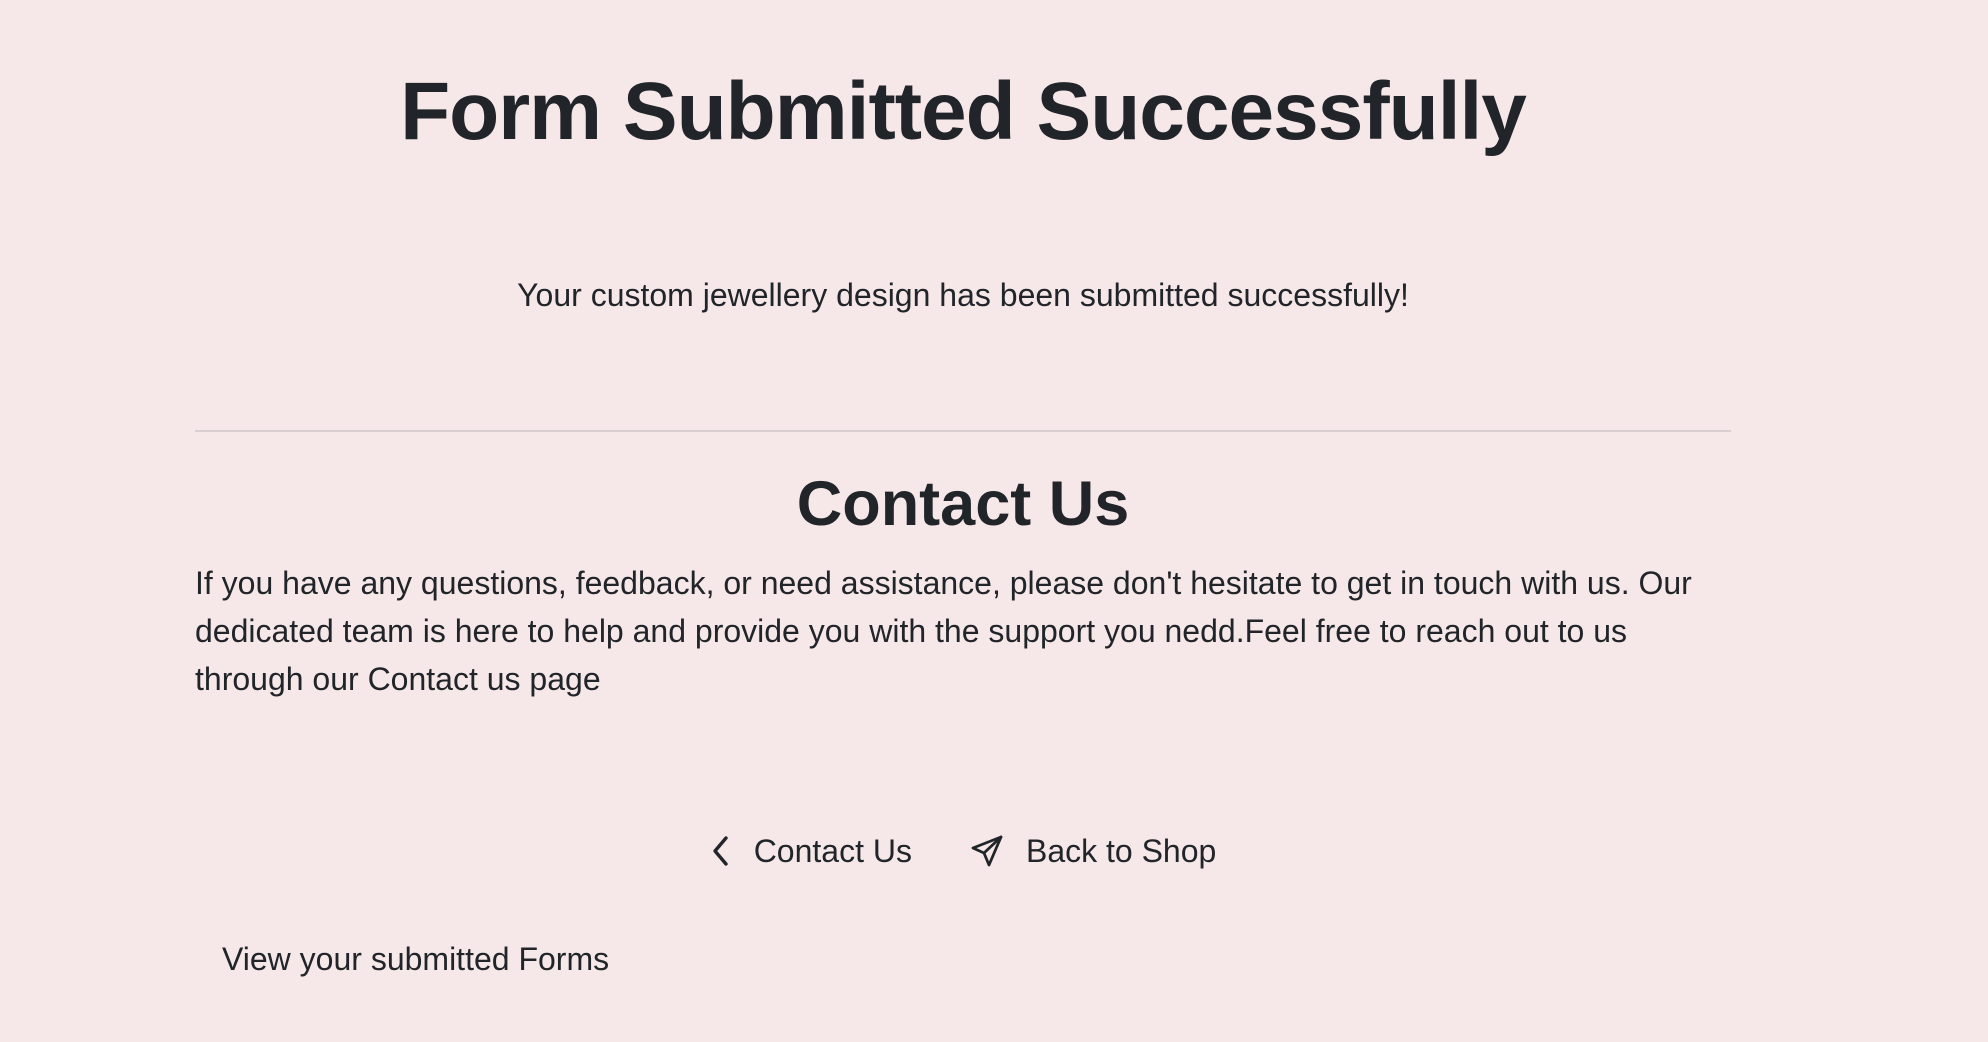  What do you see at coordinates (721, 851) in the screenshot?
I see `chevron-left-icon` at bounding box center [721, 851].